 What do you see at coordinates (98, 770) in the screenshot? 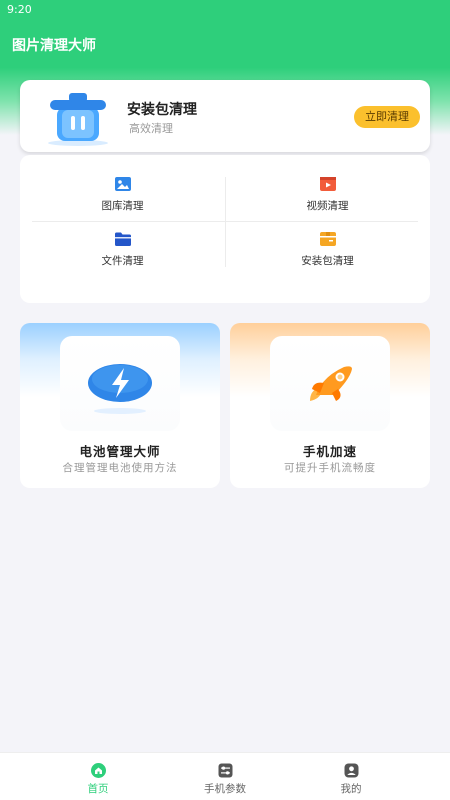
I see `home-icon` at bounding box center [98, 770].